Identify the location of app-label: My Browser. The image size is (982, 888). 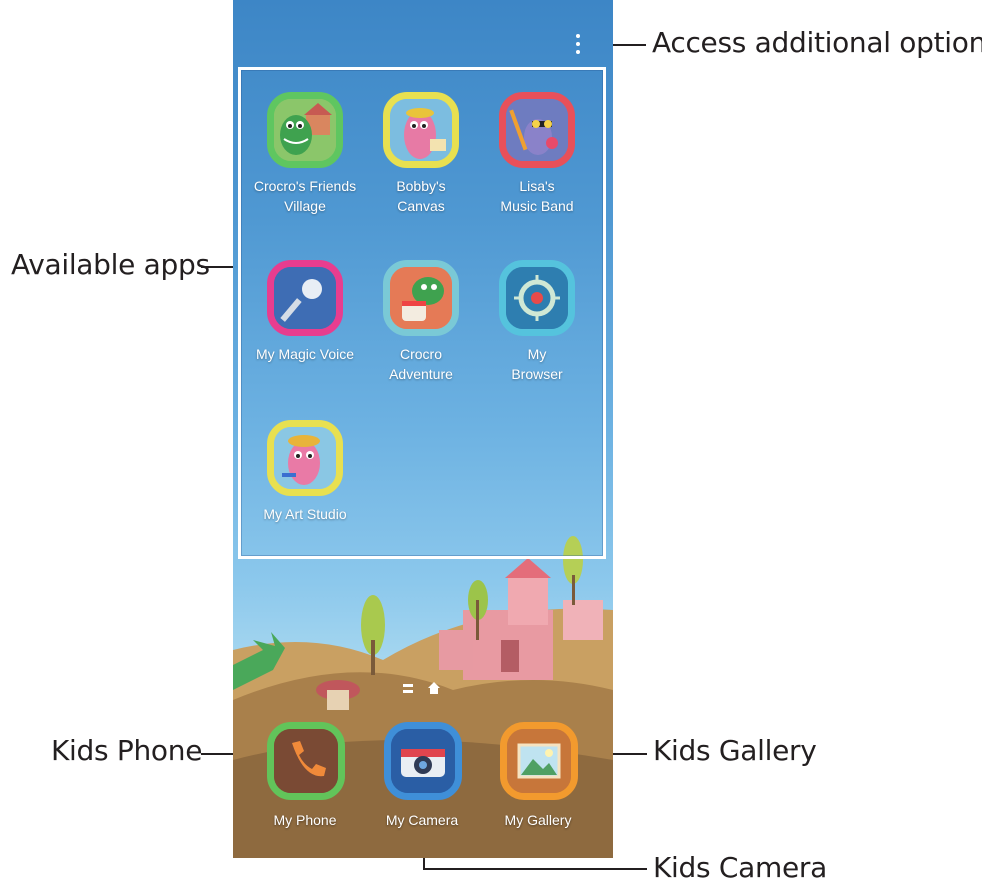
(537, 364).